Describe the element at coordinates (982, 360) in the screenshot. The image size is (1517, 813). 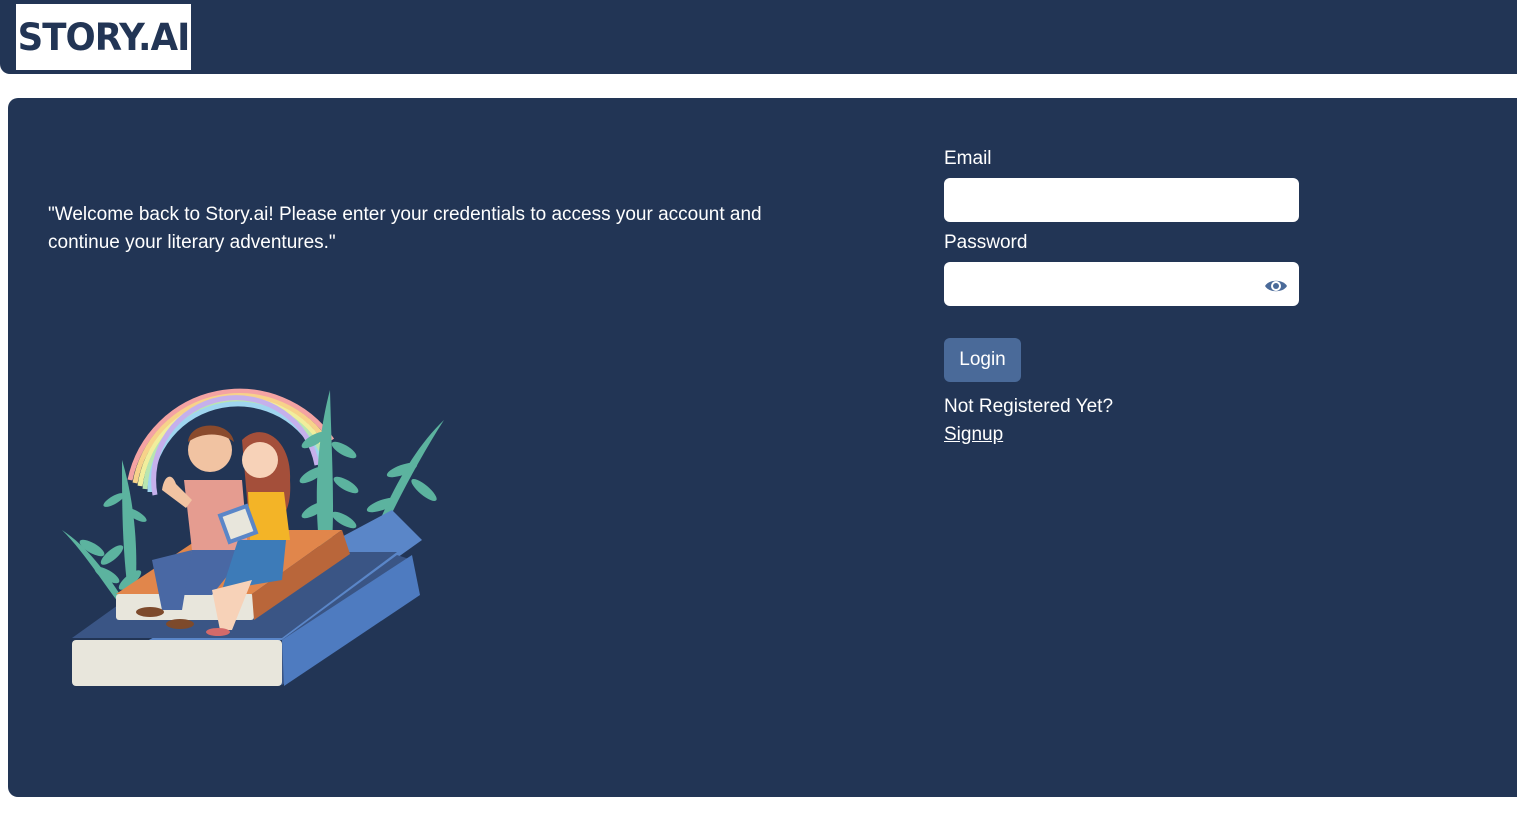
I see `login-button: Login` at that location.